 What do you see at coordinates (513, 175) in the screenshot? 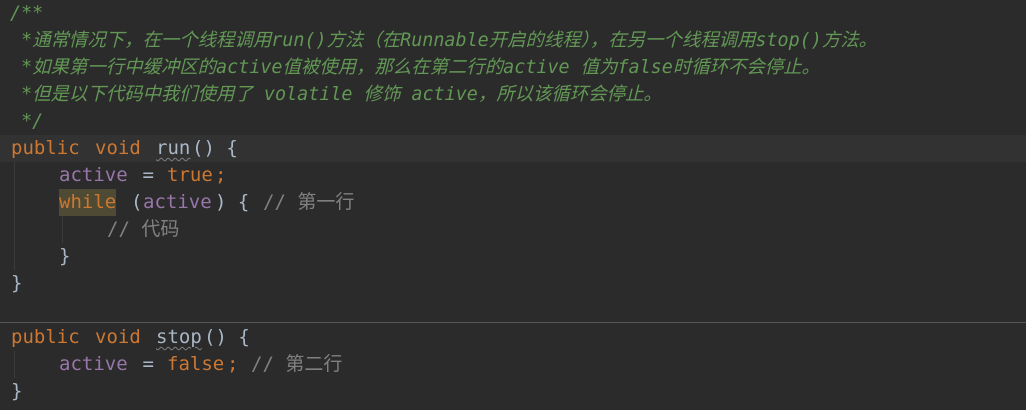
I see `code-line-7: active = true ;` at bounding box center [513, 175].